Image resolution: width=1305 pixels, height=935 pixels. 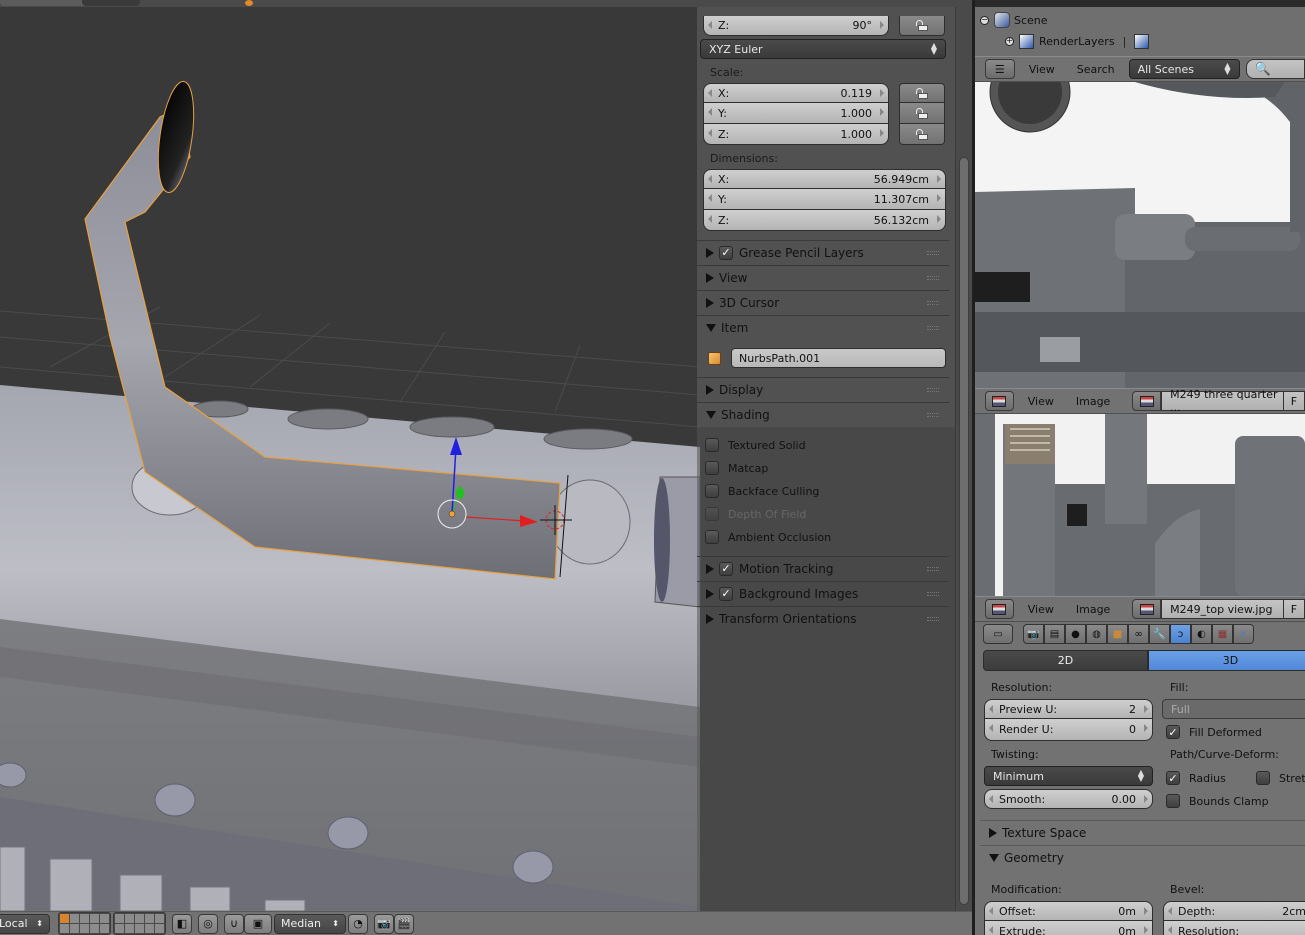 I want to click on image-editor-1-canvas, so click(x=1140, y=235).